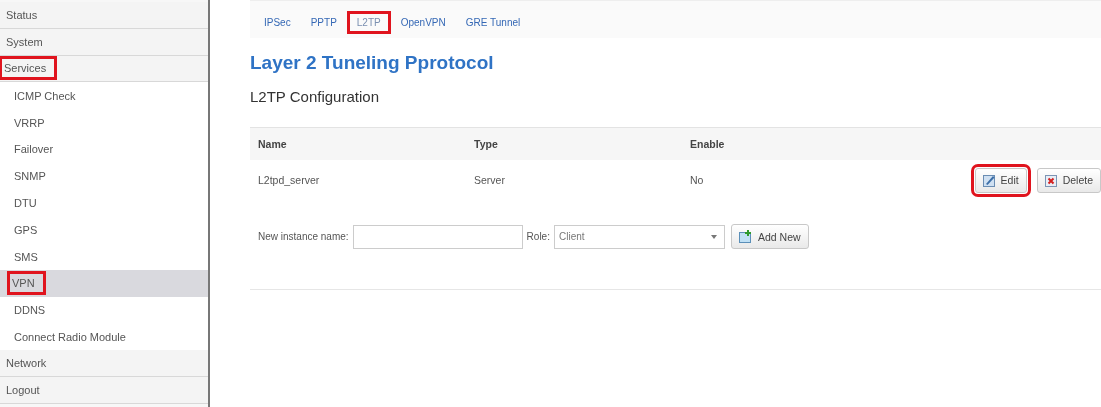 The image size is (1101, 407). What do you see at coordinates (1051, 180) in the screenshot?
I see `delete-icon` at bounding box center [1051, 180].